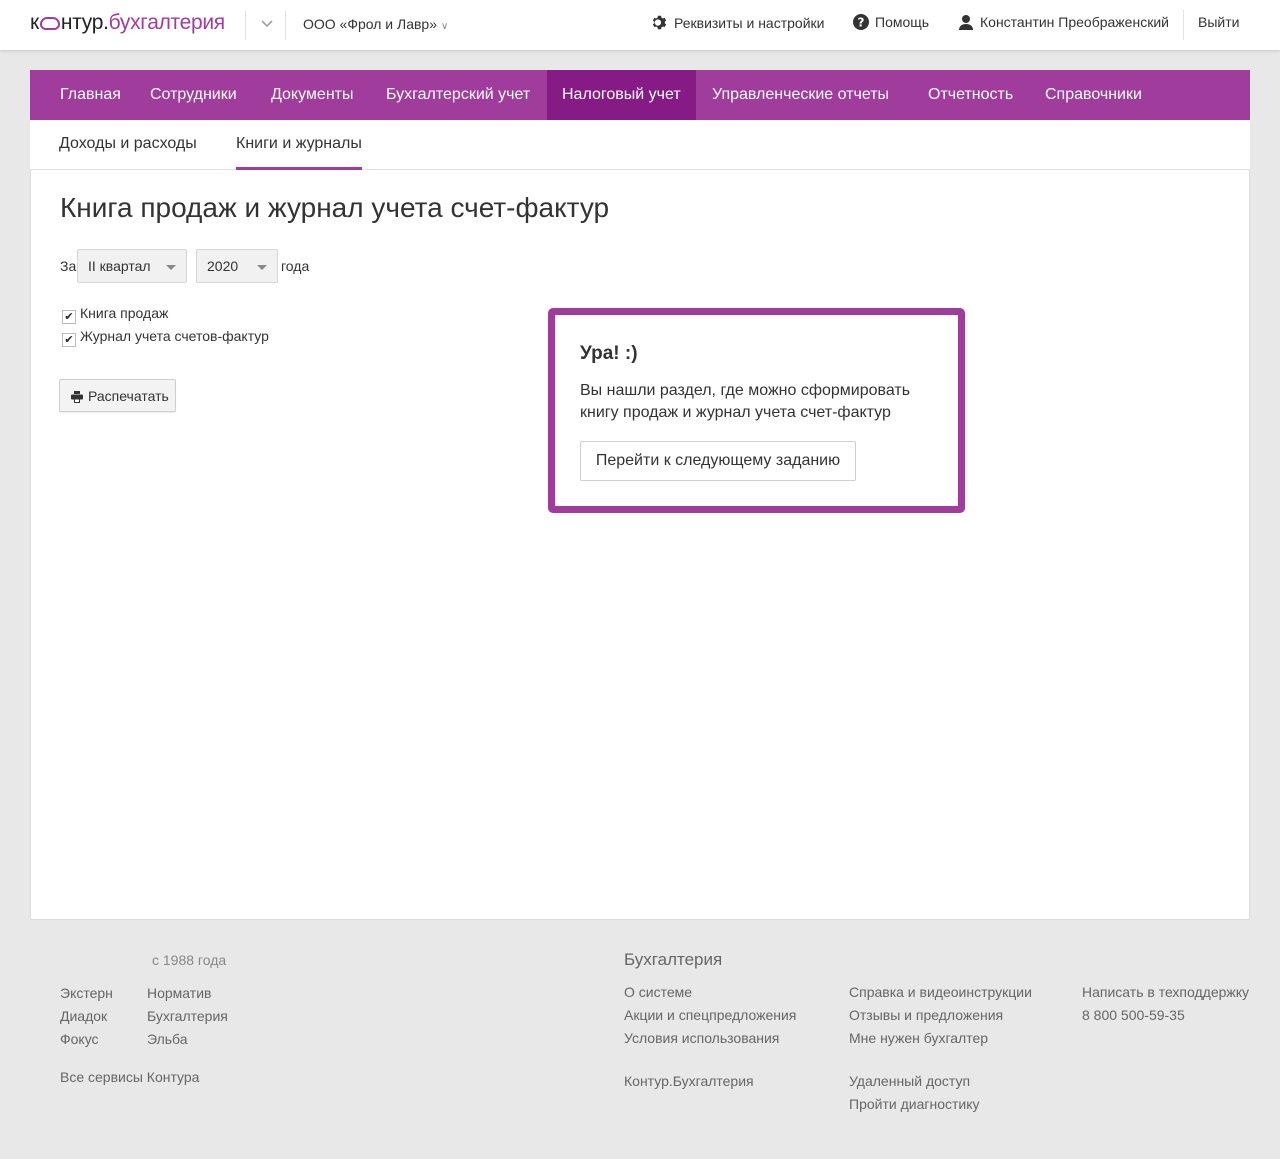 The height and width of the screenshot is (1159, 1280). Describe the element at coordinates (69, 317) in the screenshot. I see `sales-book-checkbox: ✔` at that location.